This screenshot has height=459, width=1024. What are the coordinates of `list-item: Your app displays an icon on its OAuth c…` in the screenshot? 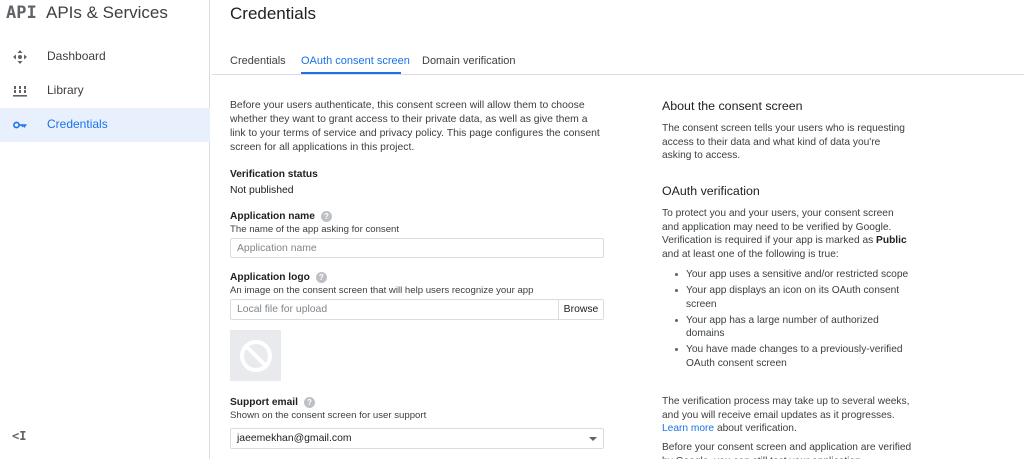 It's located at (792, 297).